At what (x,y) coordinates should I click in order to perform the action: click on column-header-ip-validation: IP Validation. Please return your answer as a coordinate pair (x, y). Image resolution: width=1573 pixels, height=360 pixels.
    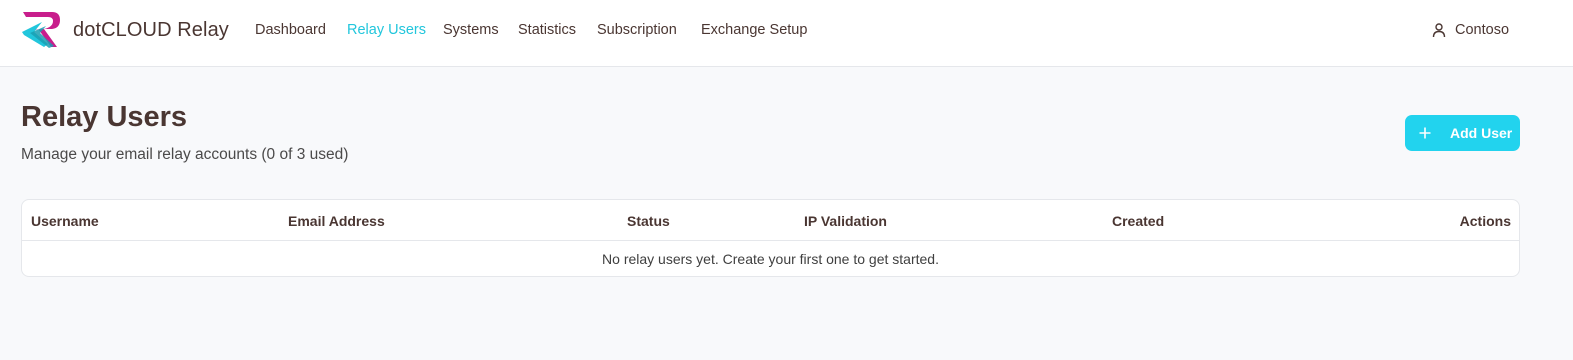
    Looking at the image, I should click on (845, 221).